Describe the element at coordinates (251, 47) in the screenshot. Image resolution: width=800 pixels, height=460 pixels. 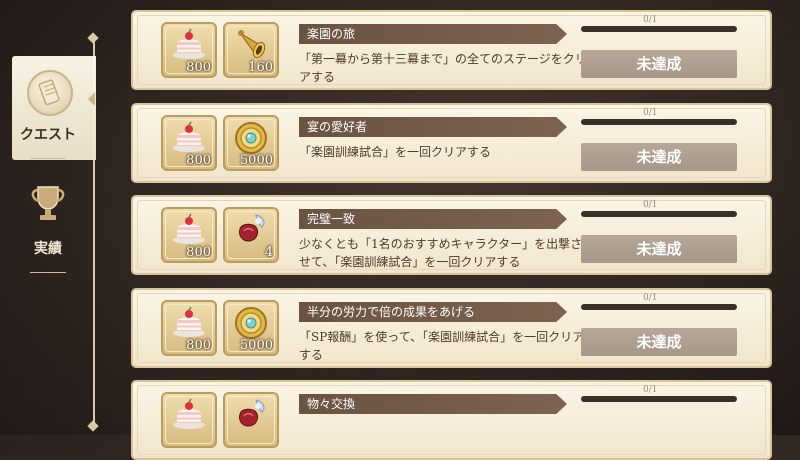
I see `horn-icon` at that location.